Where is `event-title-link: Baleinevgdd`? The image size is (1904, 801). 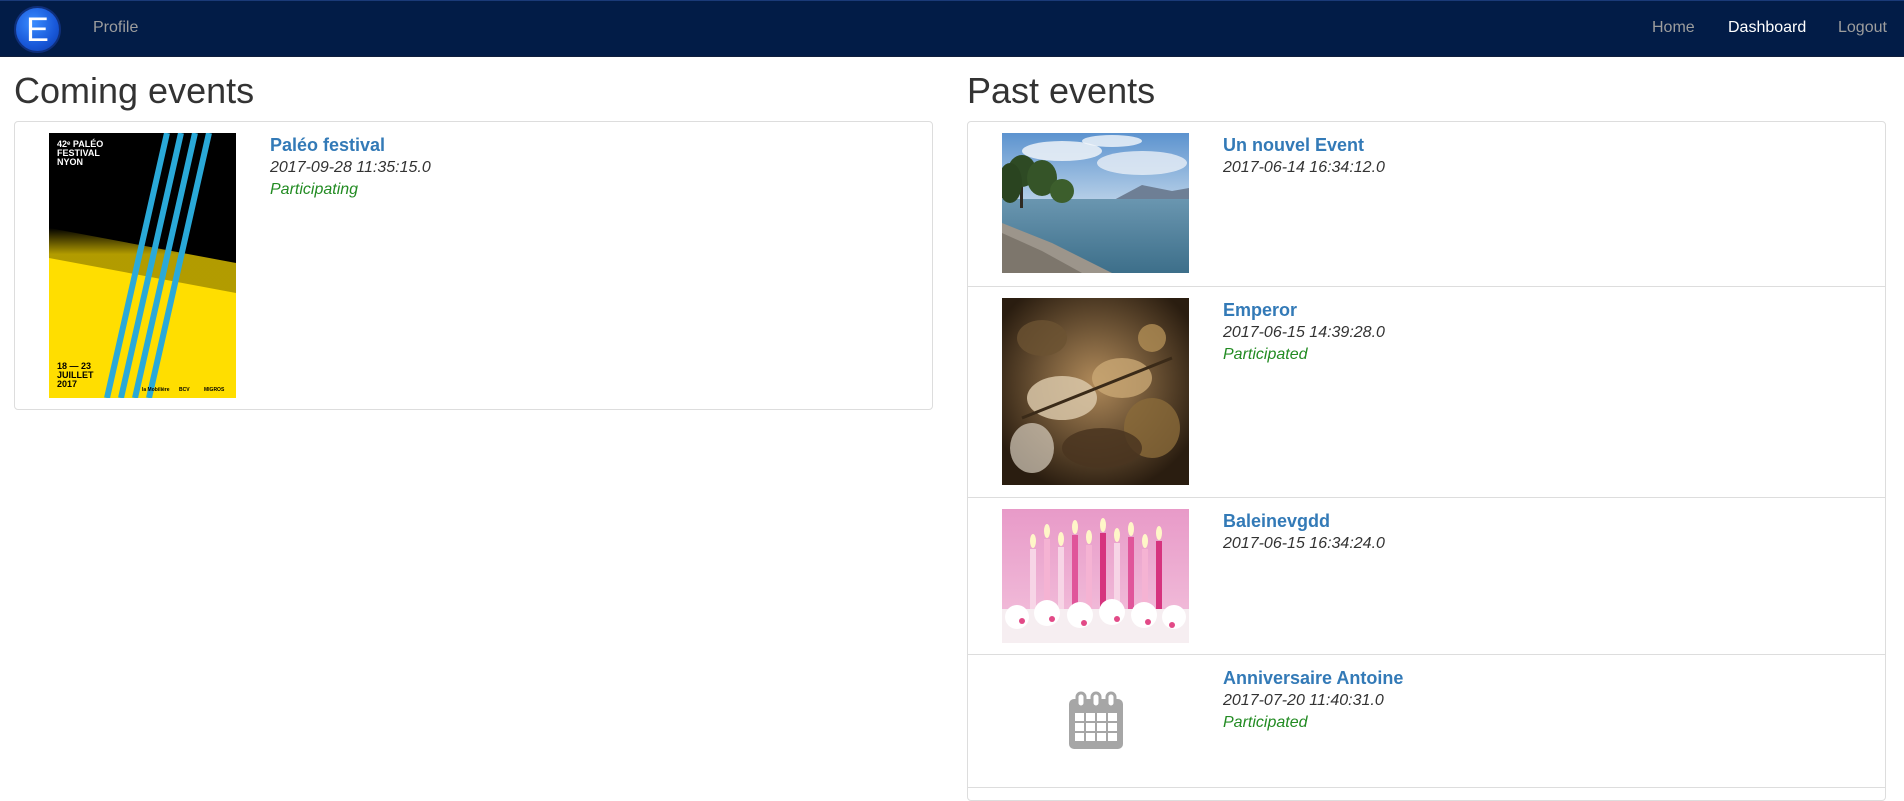
event-title-link: Baleinevgdd is located at coordinates (1276, 521).